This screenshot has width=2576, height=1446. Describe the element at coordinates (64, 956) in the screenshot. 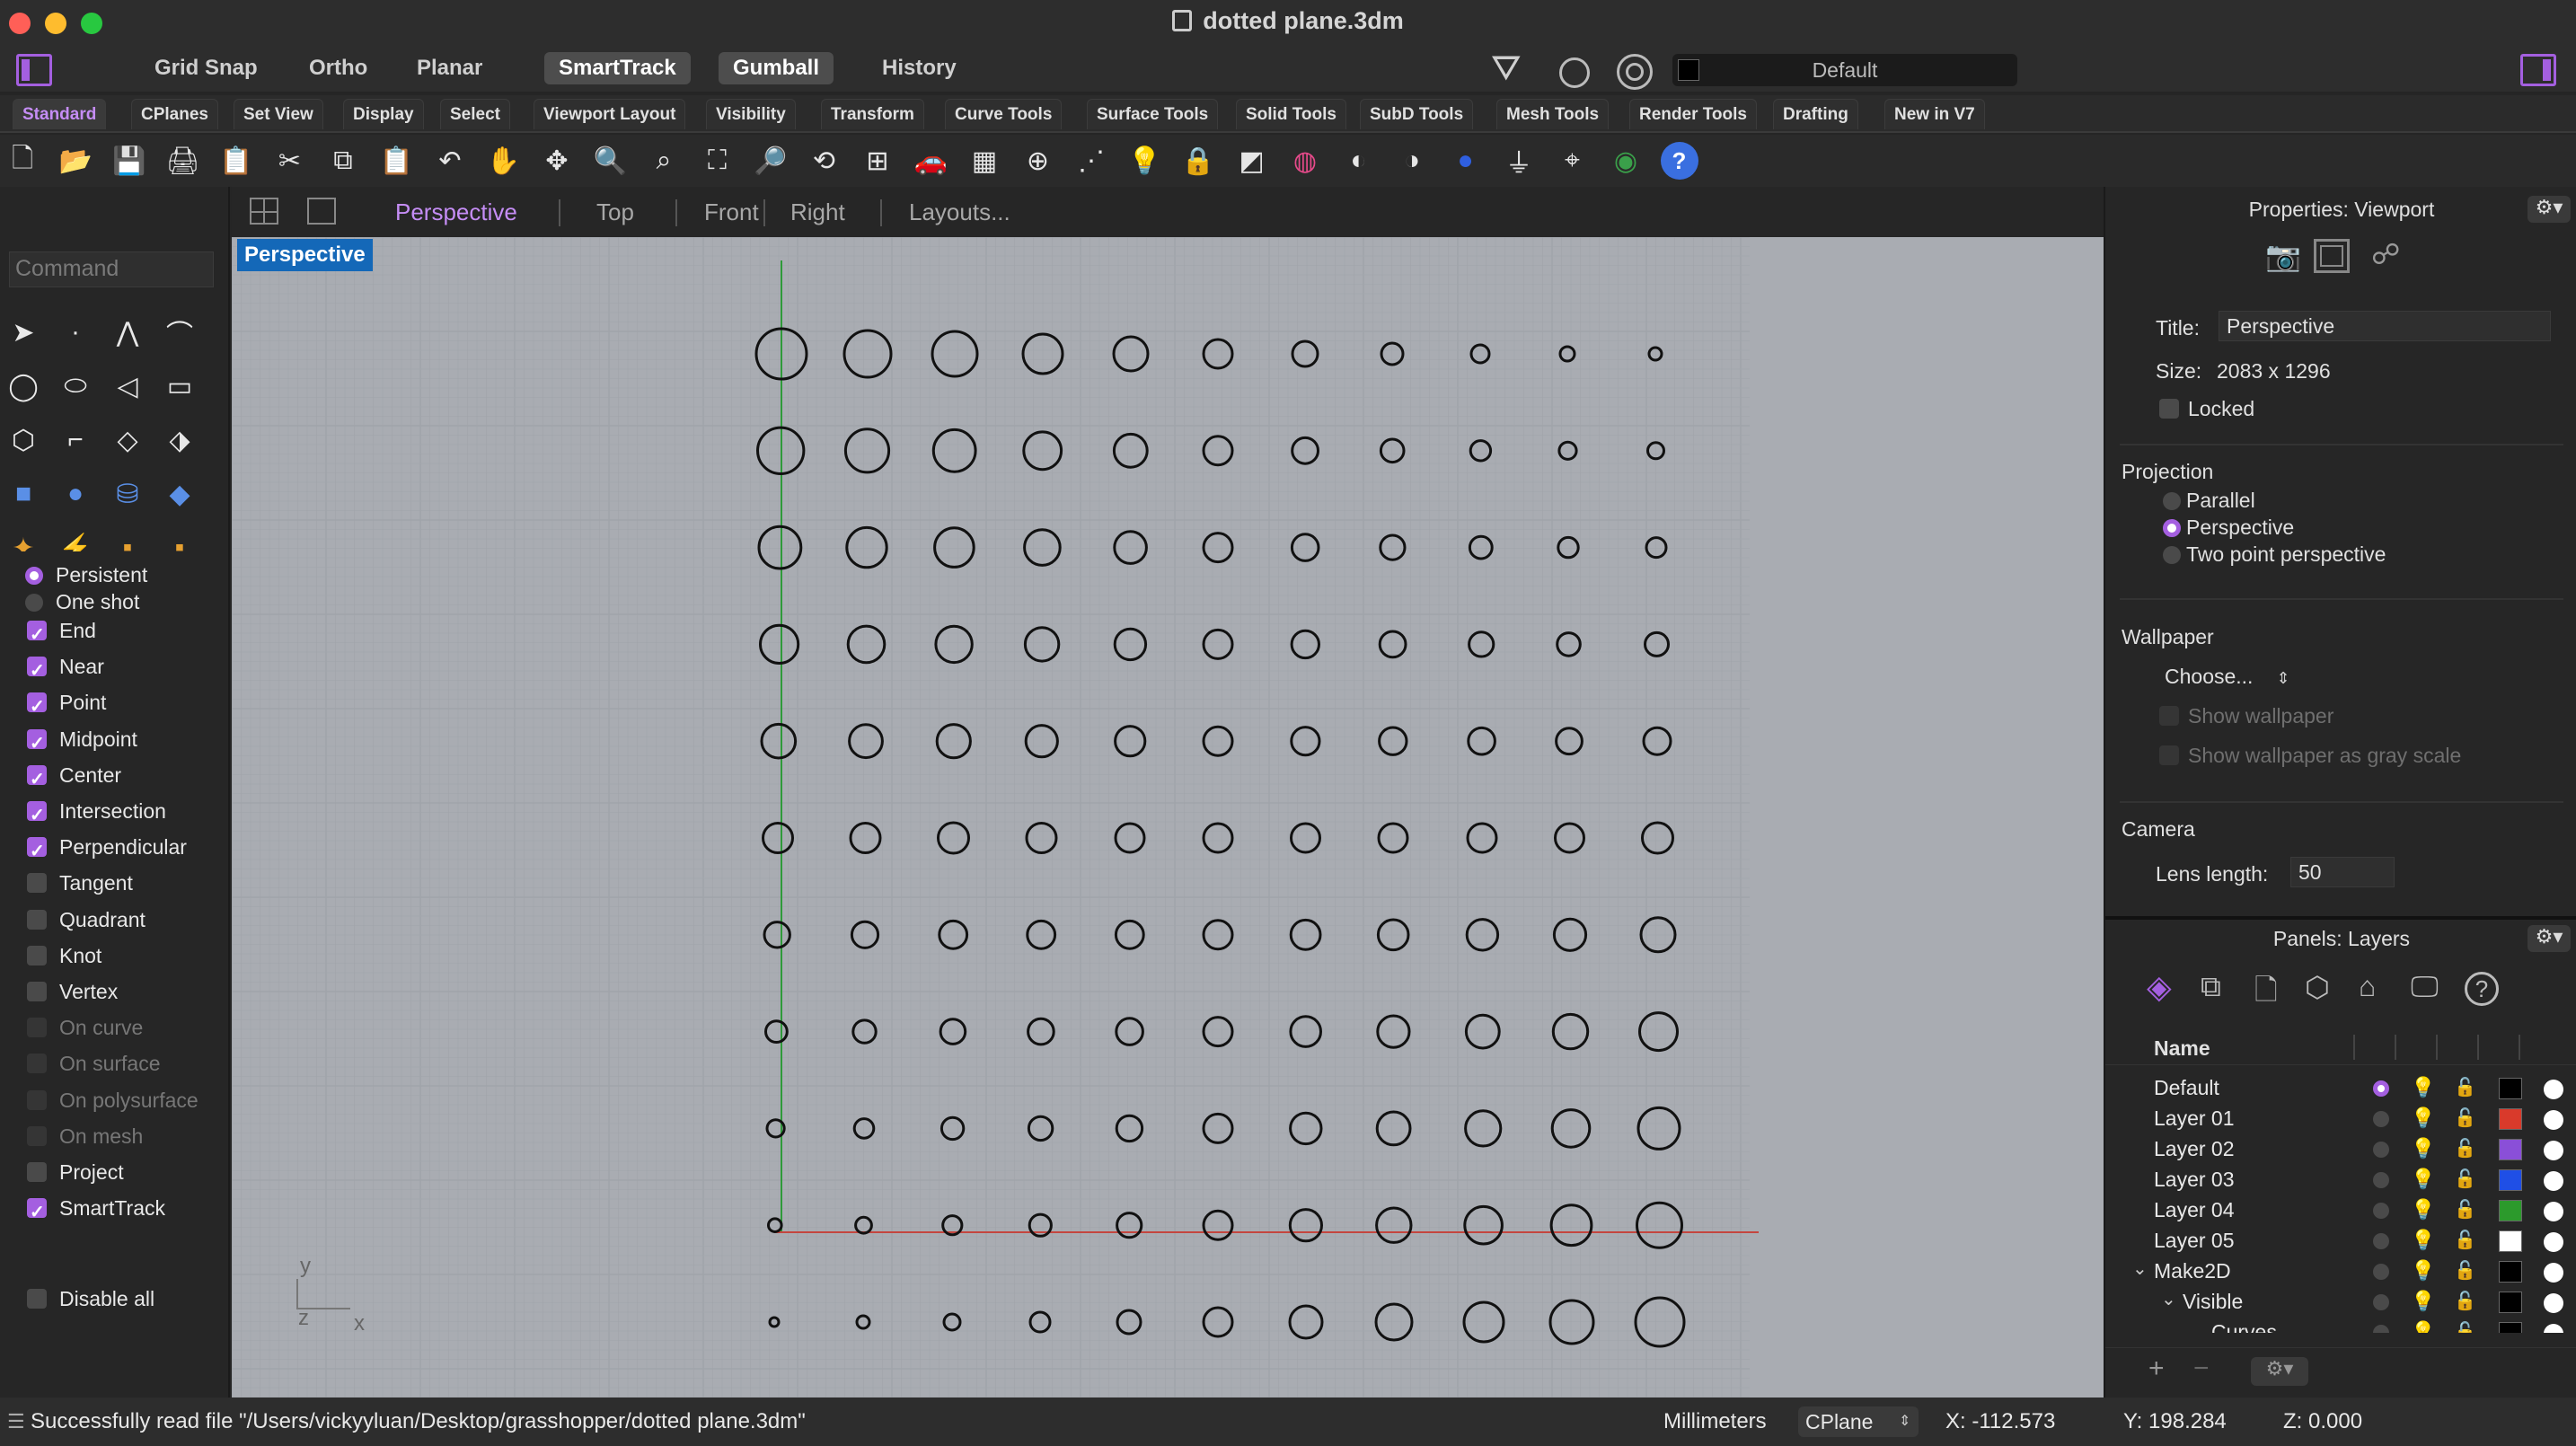

I see `osnap-knot: Knot` at that location.